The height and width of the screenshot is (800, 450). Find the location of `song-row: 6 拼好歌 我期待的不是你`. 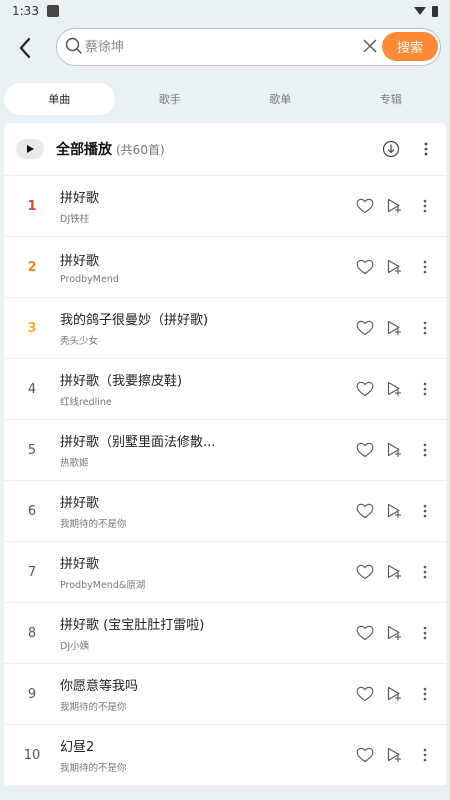

song-row: 6 拼好歌 我期待的不是你 is located at coordinates (225, 511).